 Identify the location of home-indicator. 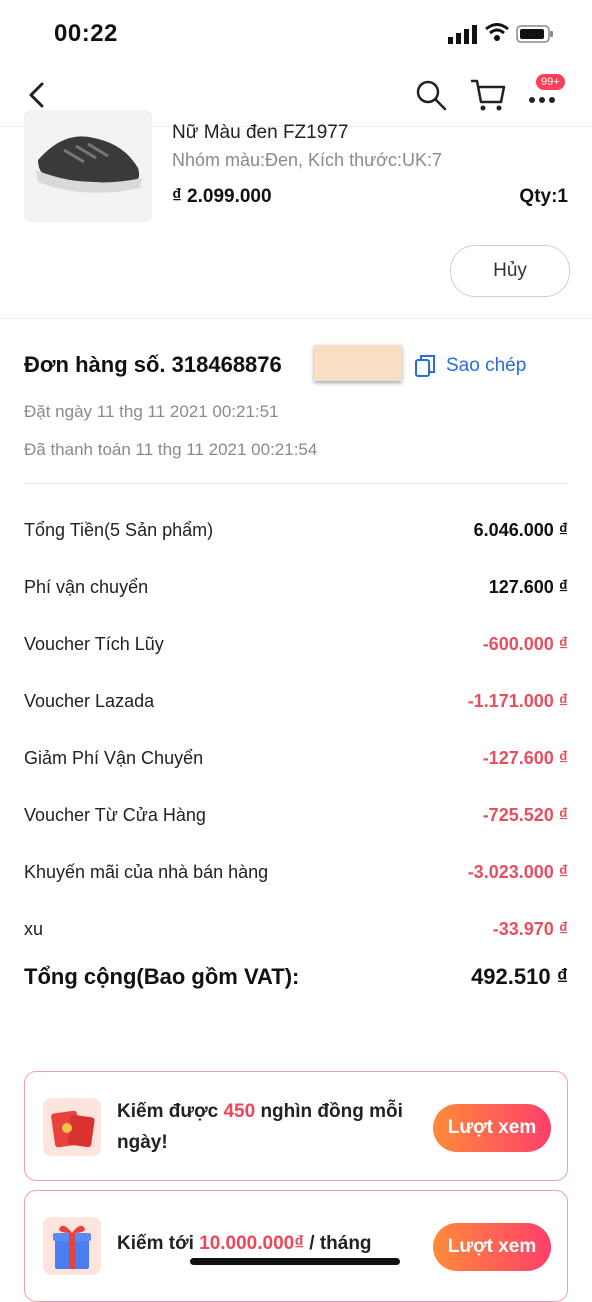
(295, 1261).